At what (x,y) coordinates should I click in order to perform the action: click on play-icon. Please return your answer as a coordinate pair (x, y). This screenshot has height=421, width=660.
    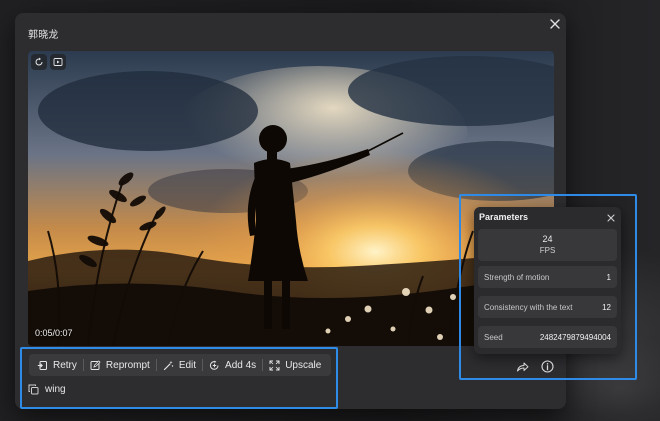
    Looking at the image, I should click on (58, 62).